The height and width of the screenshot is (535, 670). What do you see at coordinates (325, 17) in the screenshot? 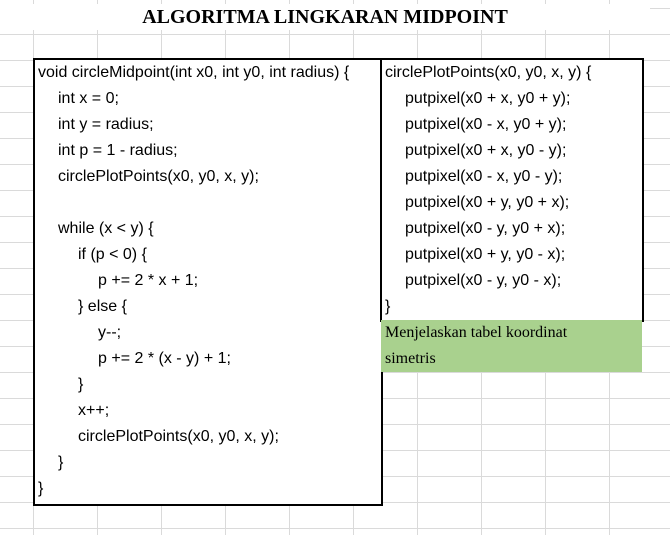
I see `sheet-title: ALGORITMA LINGKARAN MIDPOINT` at bounding box center [325, 17].